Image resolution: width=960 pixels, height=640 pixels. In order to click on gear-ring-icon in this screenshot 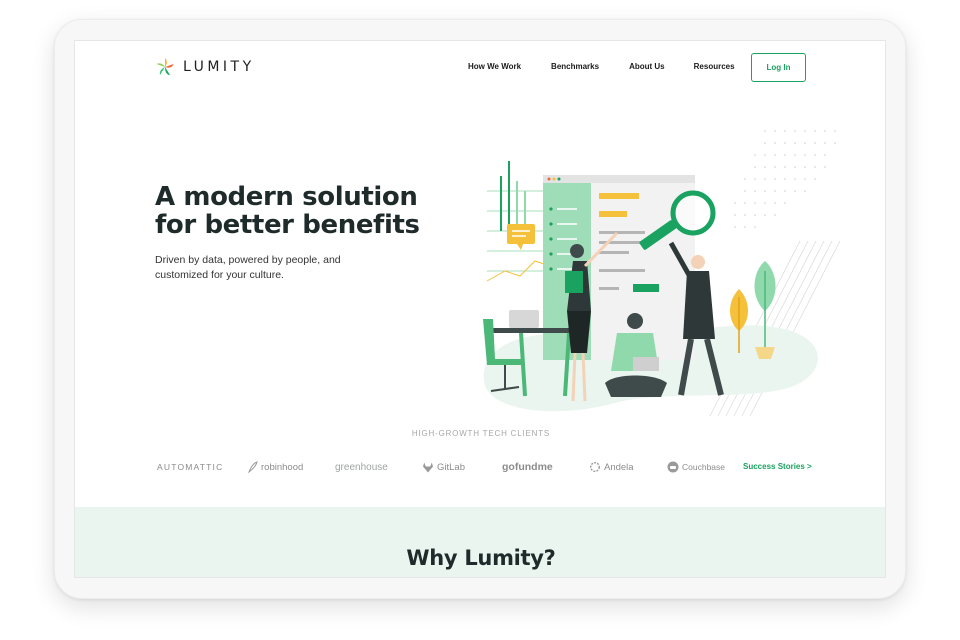, I will do `click(595, 467)`.